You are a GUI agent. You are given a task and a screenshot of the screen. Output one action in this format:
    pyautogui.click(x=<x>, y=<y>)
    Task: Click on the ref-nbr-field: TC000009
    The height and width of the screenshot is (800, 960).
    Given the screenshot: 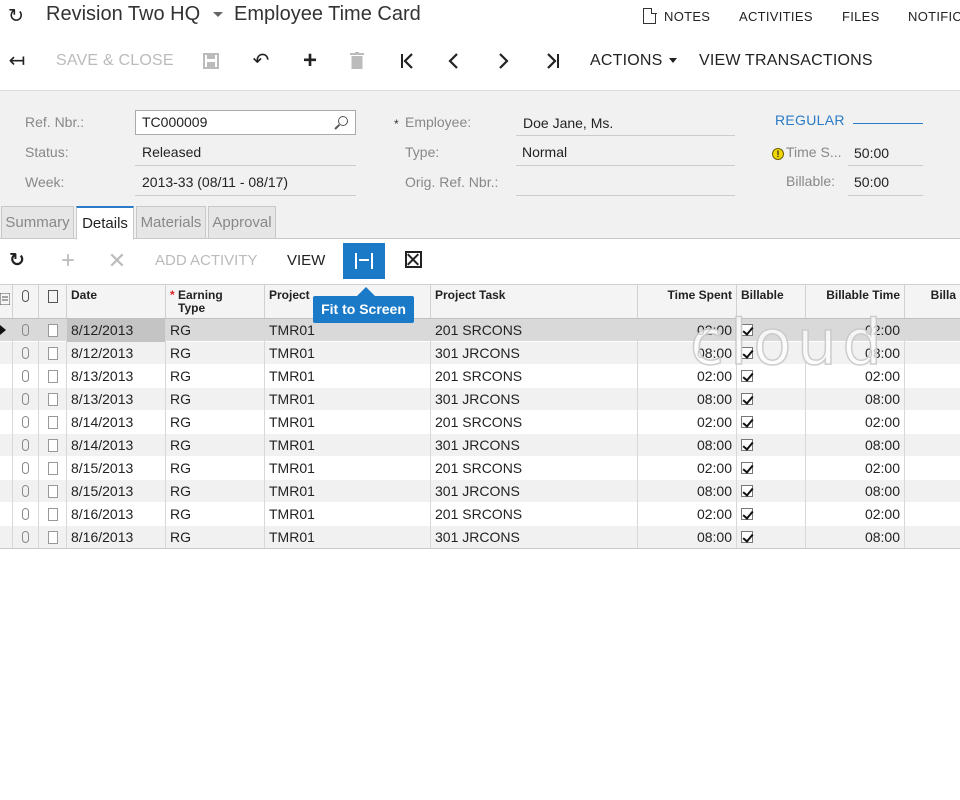 What is the action you would take?
    pyautogui.click(x=245, y=122)
    